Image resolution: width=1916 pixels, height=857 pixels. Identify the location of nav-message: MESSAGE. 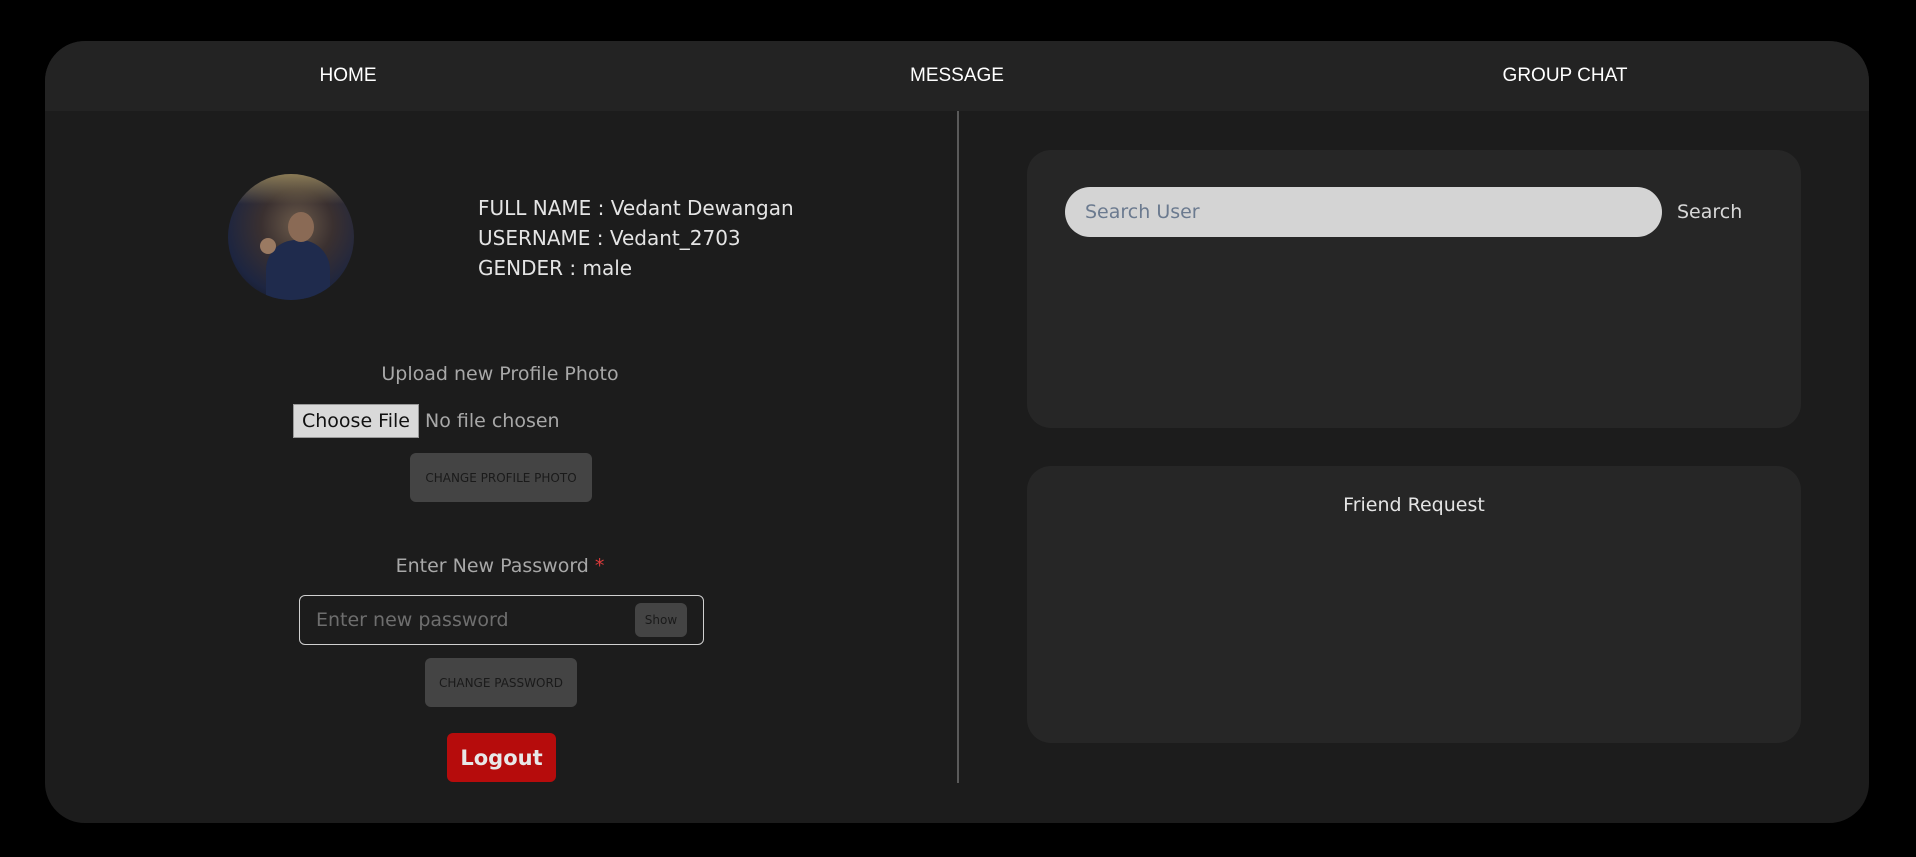
(957, 76).